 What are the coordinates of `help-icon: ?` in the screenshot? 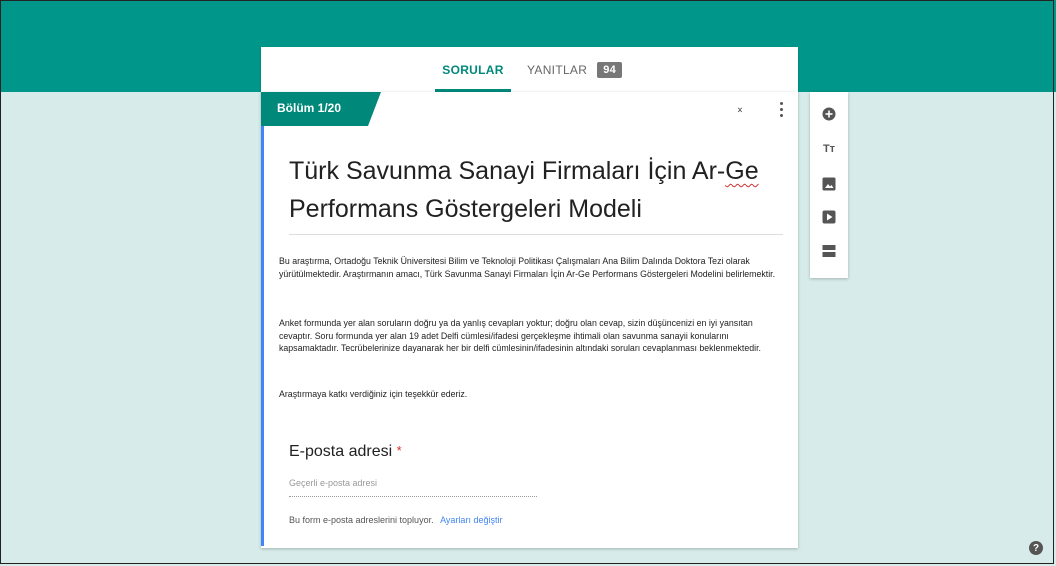 It's located at (1036, 548).